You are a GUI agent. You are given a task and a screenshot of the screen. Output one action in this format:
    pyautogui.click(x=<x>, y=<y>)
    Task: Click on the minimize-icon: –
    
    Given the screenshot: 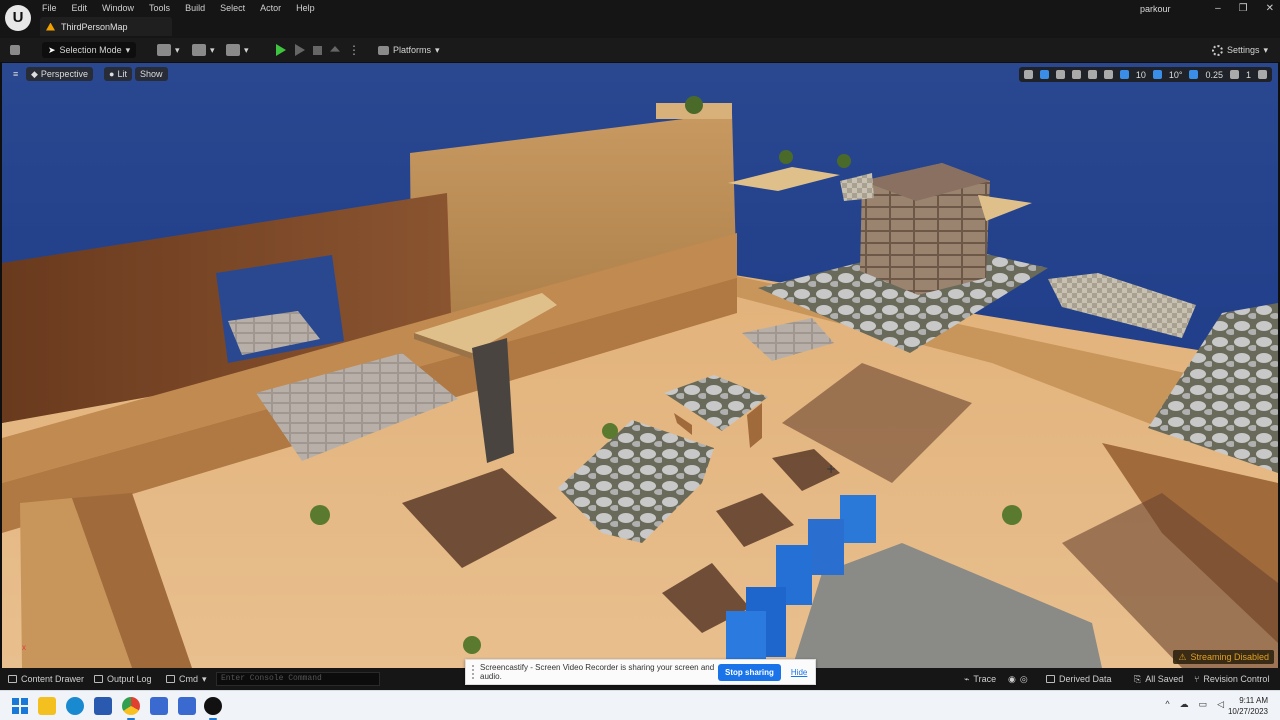 What is the action you would take?
    pyautogui.click(x=1218, y=8)
    